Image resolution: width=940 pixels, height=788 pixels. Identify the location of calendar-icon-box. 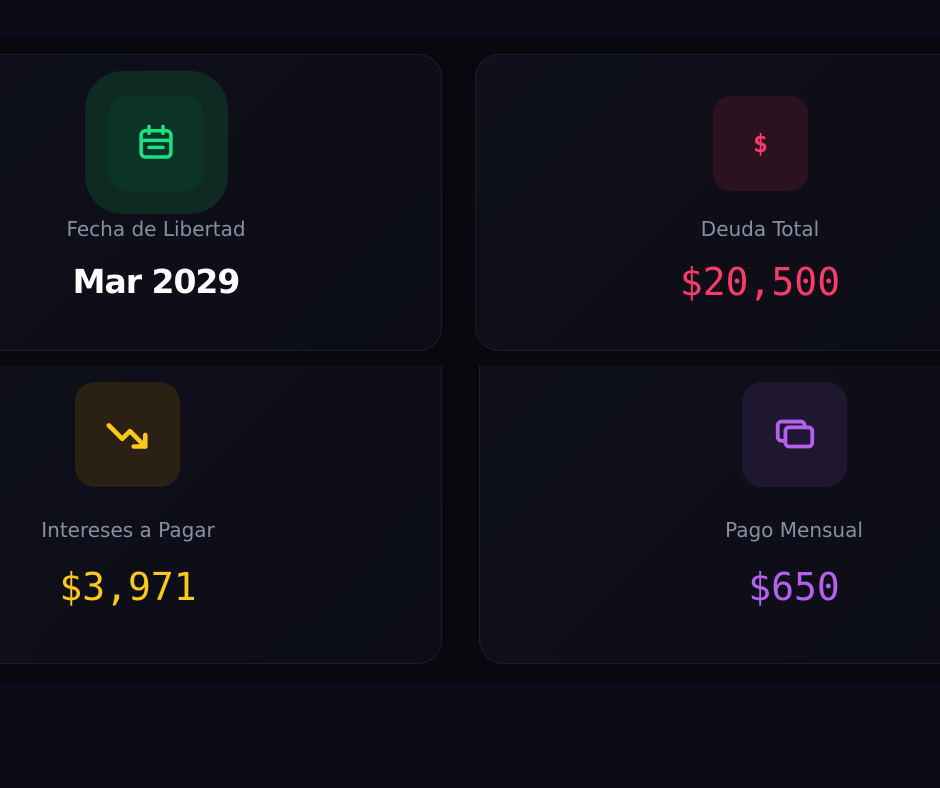
(156, 143).